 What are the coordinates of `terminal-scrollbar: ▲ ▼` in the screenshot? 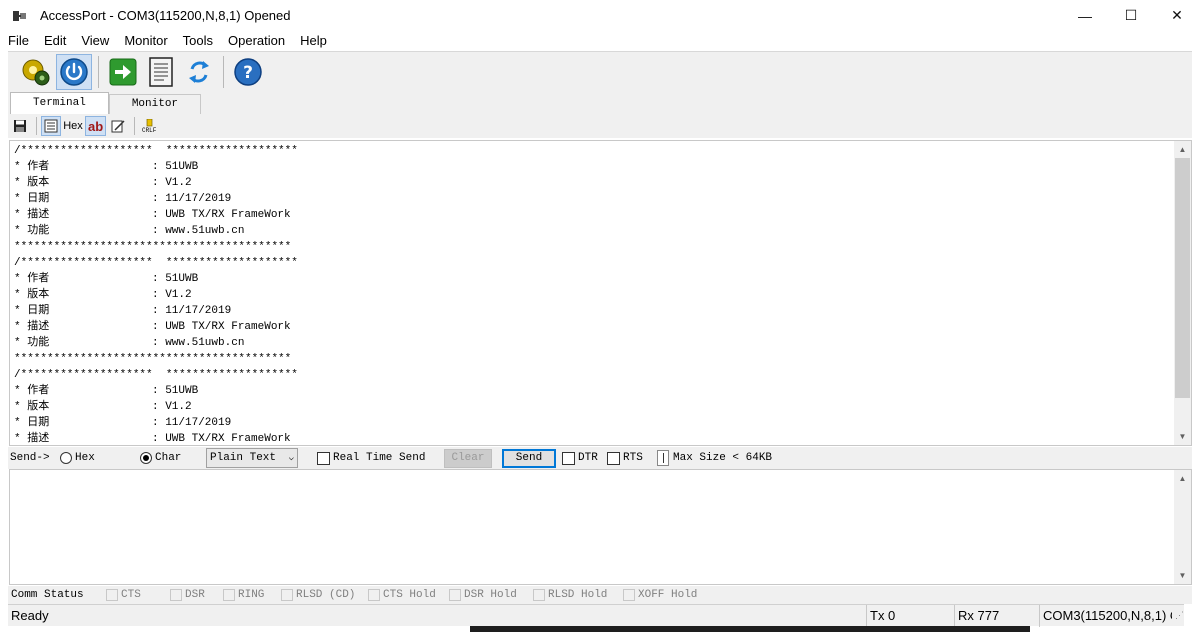 It's located at (1182, 293).